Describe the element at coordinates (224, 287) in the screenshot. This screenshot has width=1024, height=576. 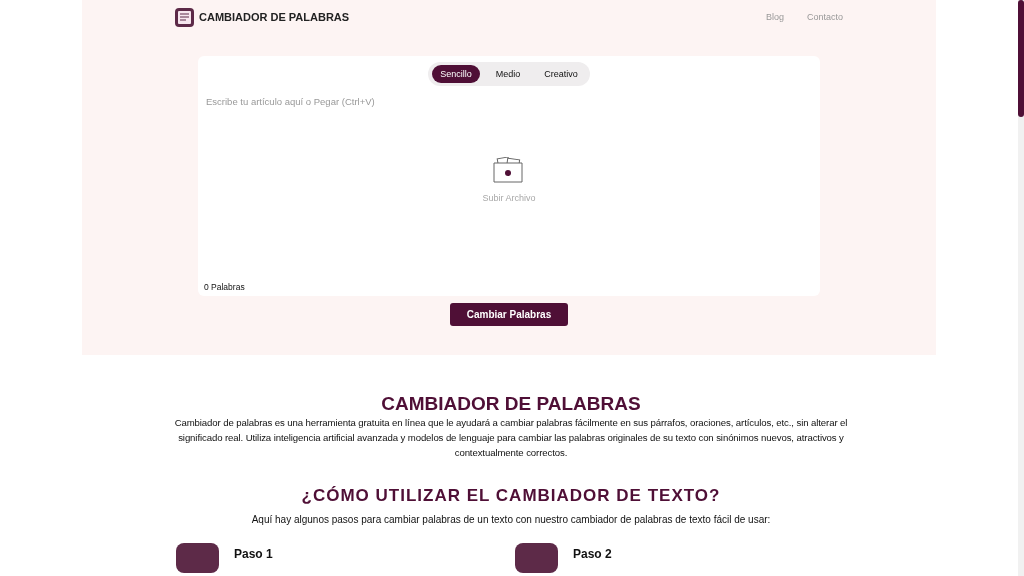
I see `word-count: 0 Palabras` at that location.